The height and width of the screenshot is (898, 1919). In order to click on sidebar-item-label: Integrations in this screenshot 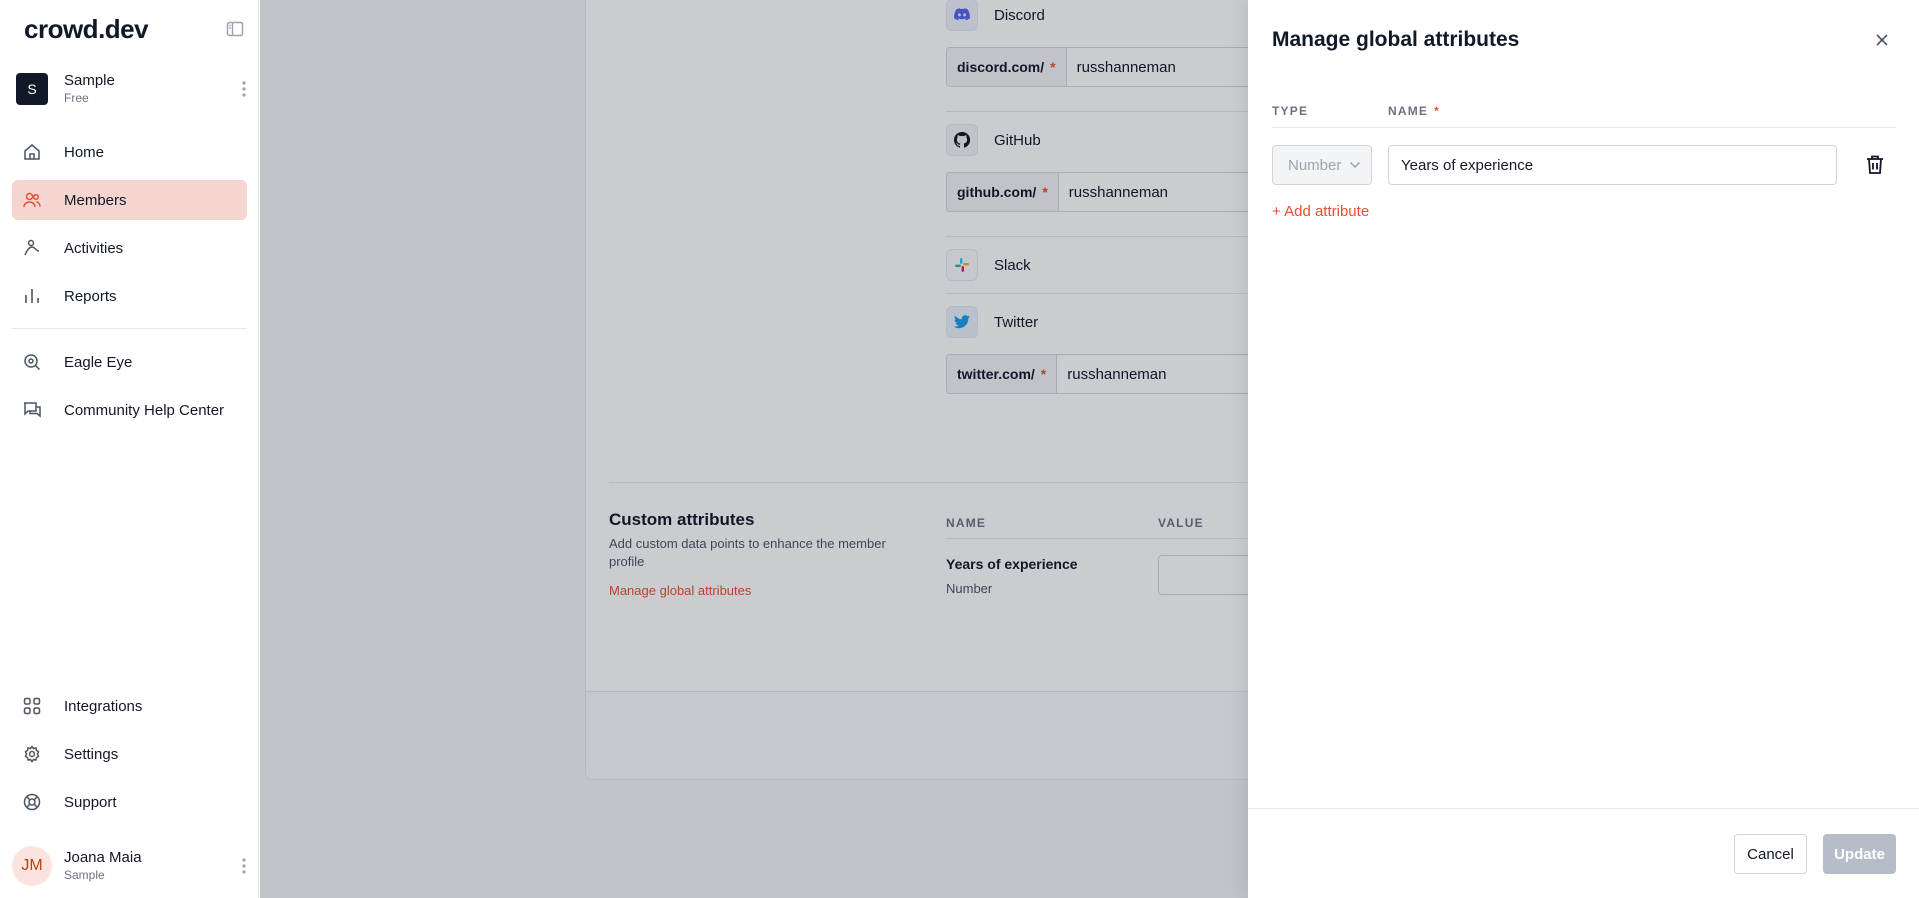, I will do `click(103, 706)`.